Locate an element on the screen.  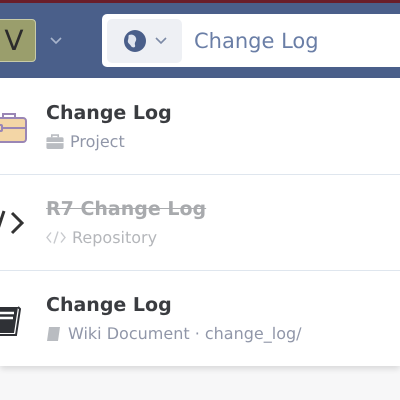
result-type: Project is located at coordinates (97, 141).